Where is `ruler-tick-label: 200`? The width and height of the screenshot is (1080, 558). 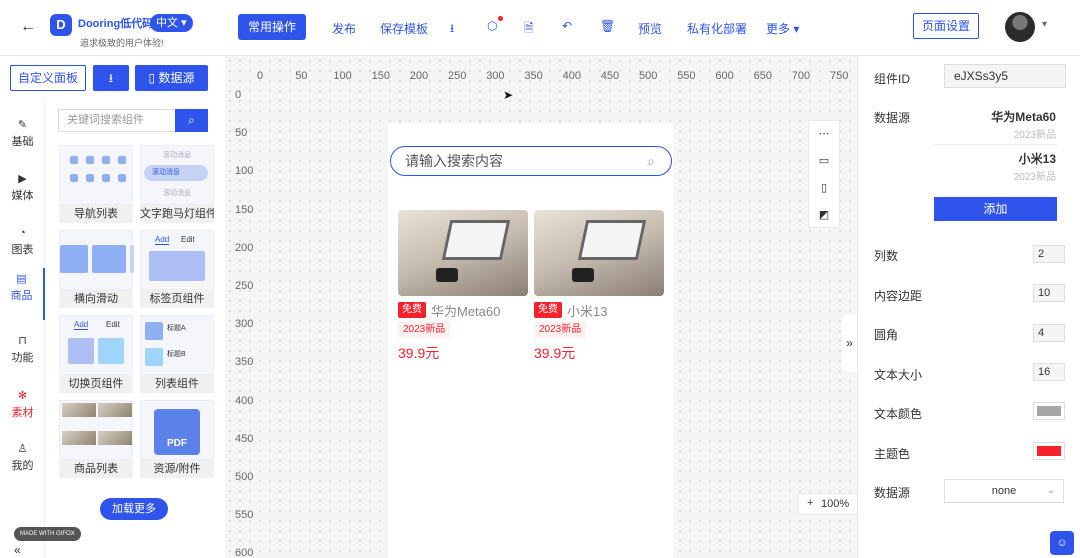
ruler-tick-label: 200 is located at coordinates (244, 247).